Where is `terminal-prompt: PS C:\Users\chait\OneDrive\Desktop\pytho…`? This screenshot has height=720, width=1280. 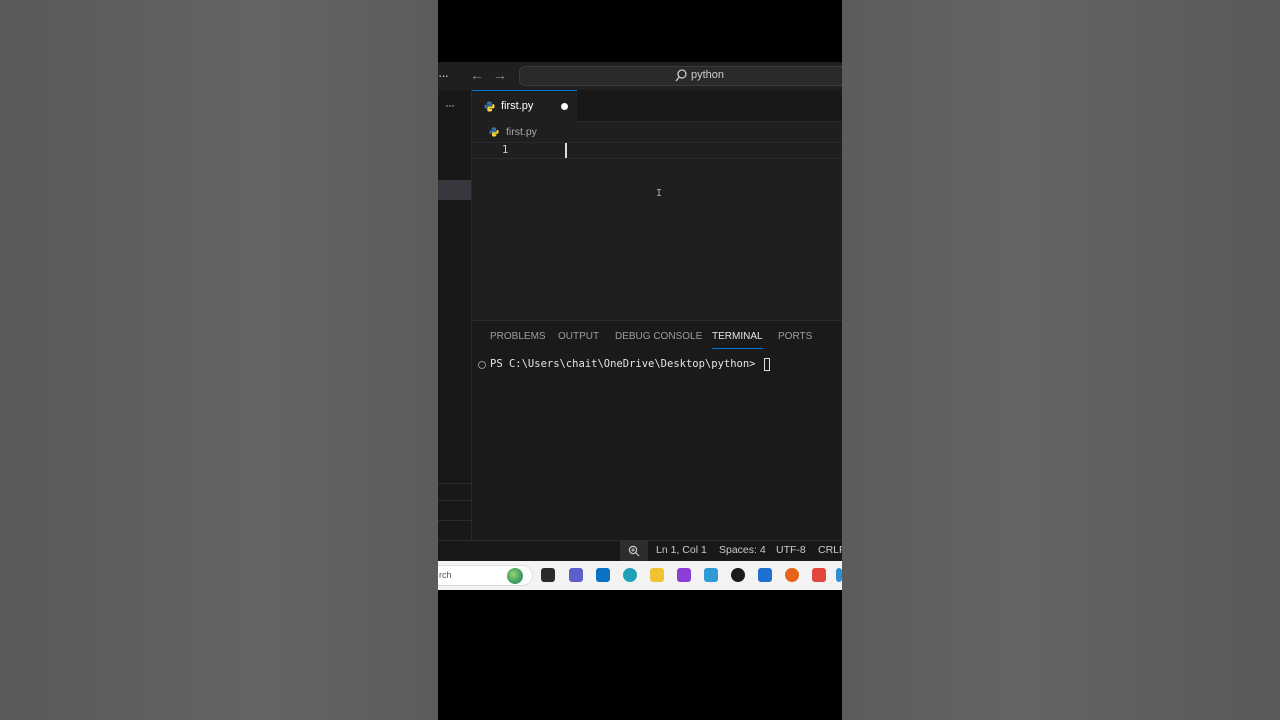
terminal-prompt: PS C:\Users\chait\OneDrive\Desktop\pytho… is located at coordinates (623, 364).